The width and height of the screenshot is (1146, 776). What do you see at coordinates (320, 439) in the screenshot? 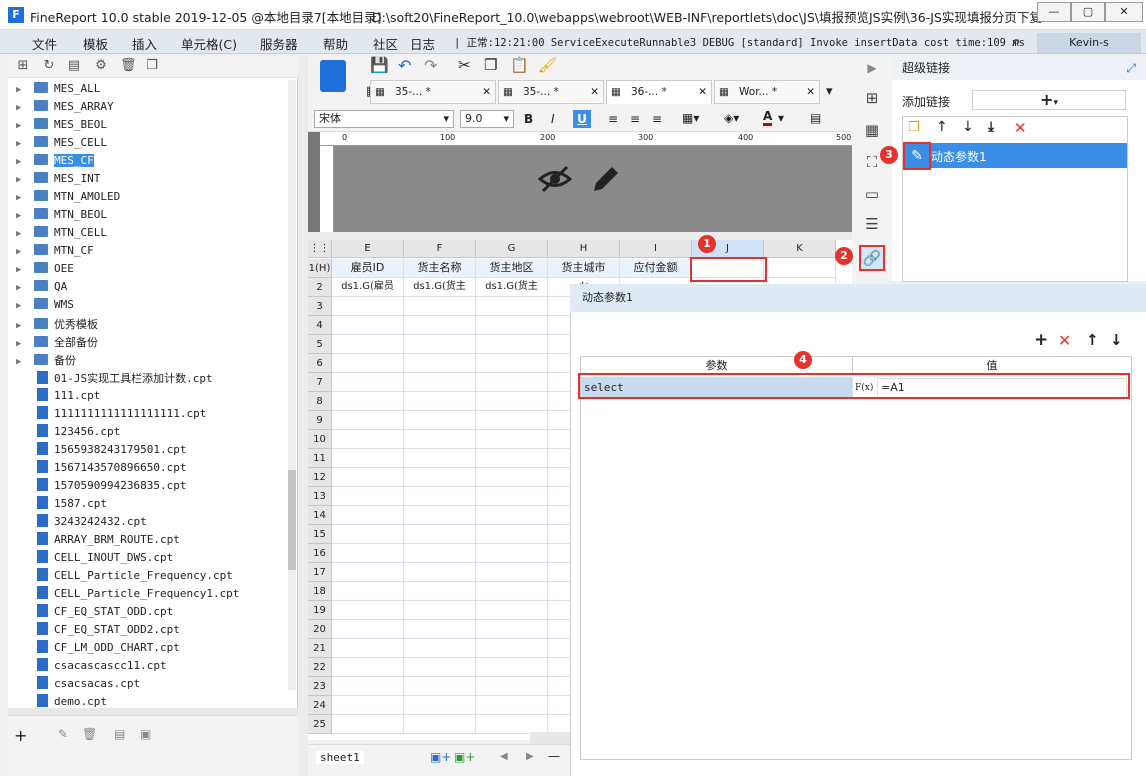
I see `row-header: 10` at bounding box center [320, 439].